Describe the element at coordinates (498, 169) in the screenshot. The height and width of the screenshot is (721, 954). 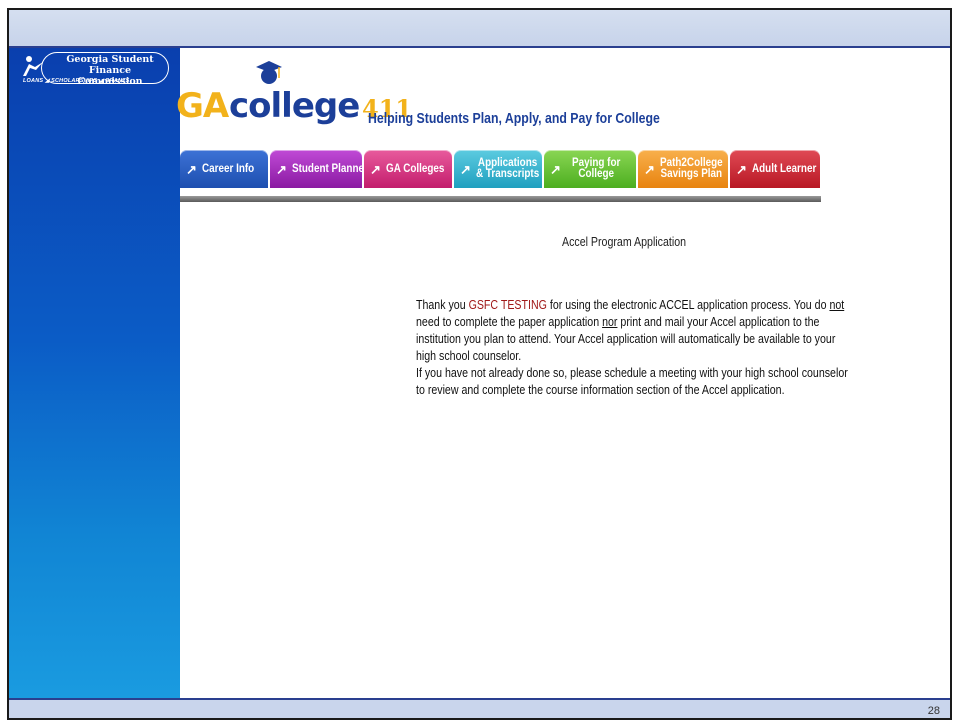
I see `tab-applications-transcripts: ↗ Applications & Transcripts` at that location.